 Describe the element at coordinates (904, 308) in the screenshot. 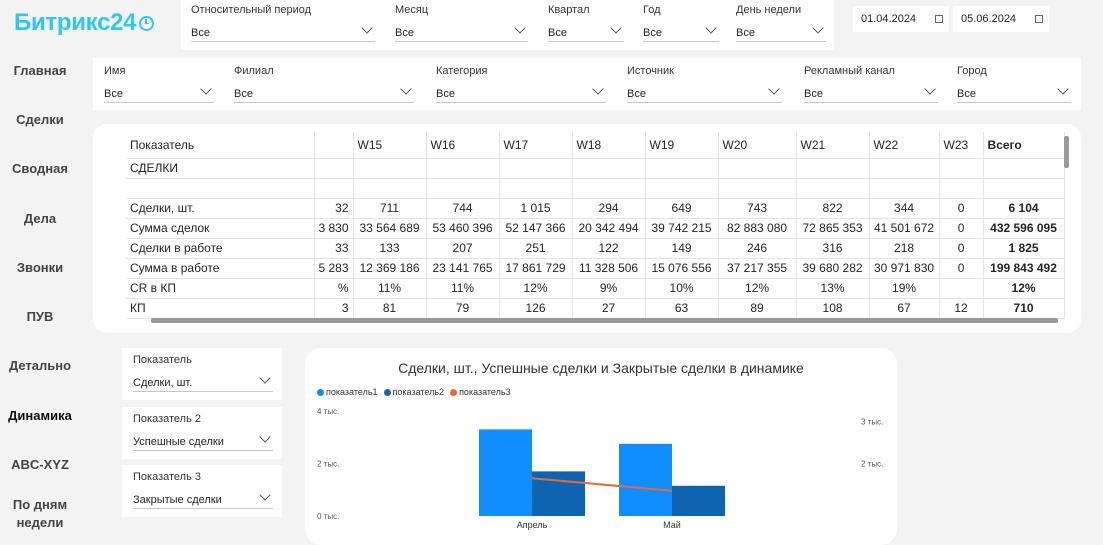

I see `value-cell: 67` at that location.